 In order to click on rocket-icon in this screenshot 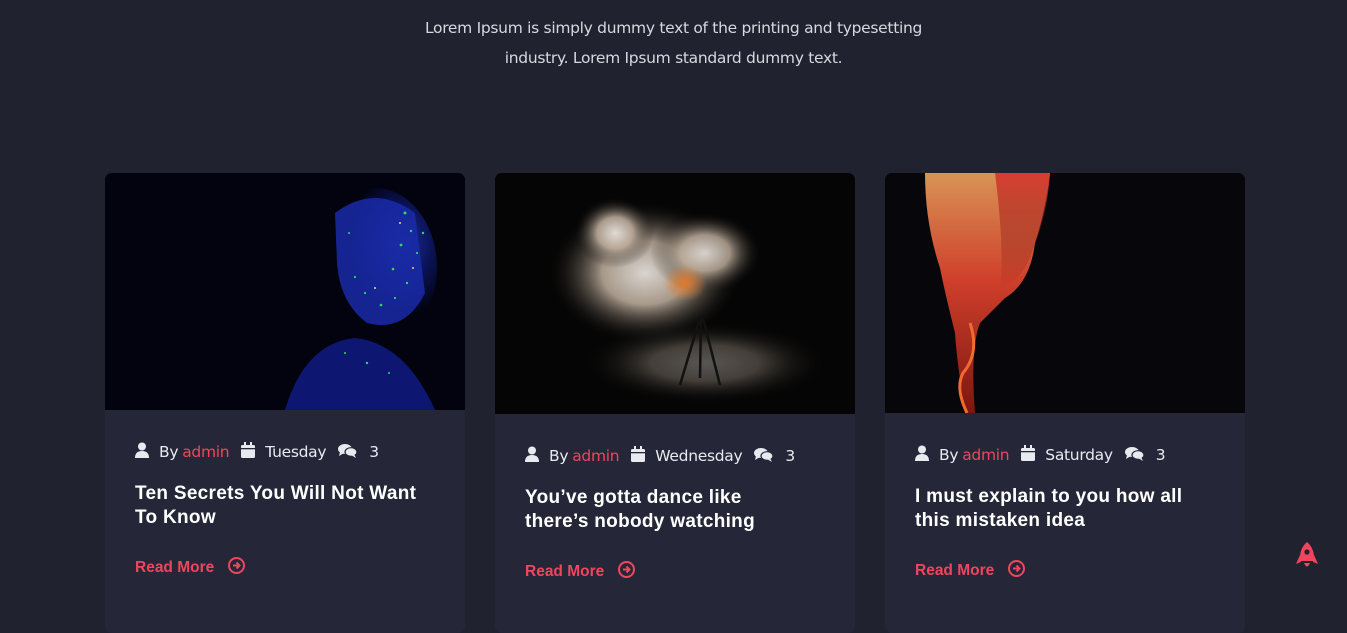, I will do `click(1307, 558)`.